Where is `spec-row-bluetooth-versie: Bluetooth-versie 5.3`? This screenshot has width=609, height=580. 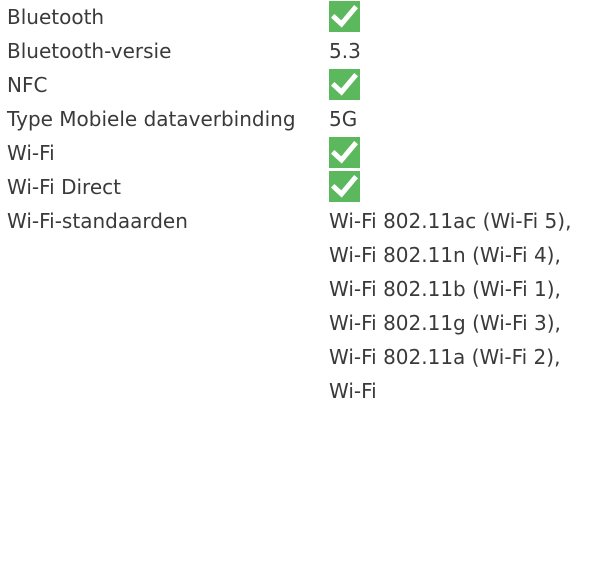 spec-row-bluetooth-versie: Bluetooth-versie 5.3 is located at coordinates (304, 51).